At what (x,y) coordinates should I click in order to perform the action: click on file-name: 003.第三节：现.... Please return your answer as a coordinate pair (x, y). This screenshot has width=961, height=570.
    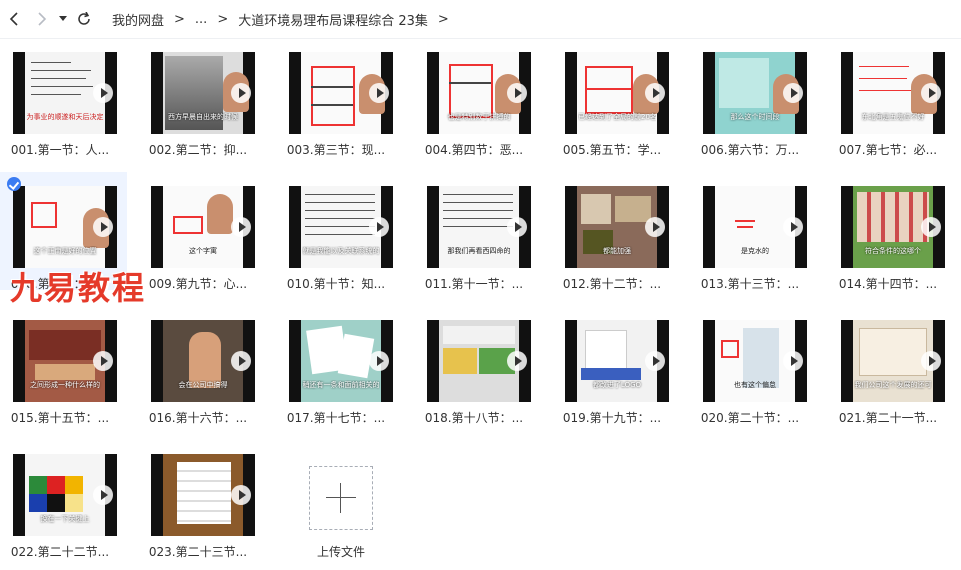
    Looking at the image, I should click on (336, 150).